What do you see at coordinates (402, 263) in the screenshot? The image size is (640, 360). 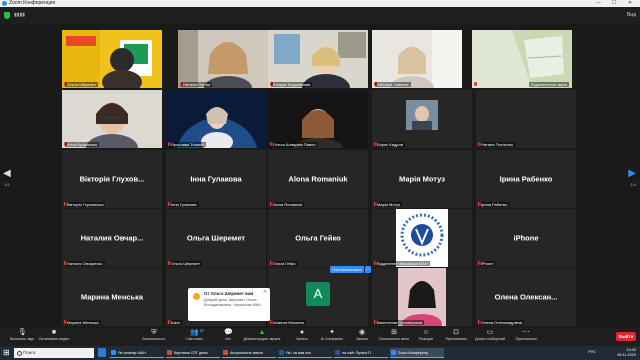 I see `participant-name: Відділення Черкаська МАН` at bounding box center [402, 263].